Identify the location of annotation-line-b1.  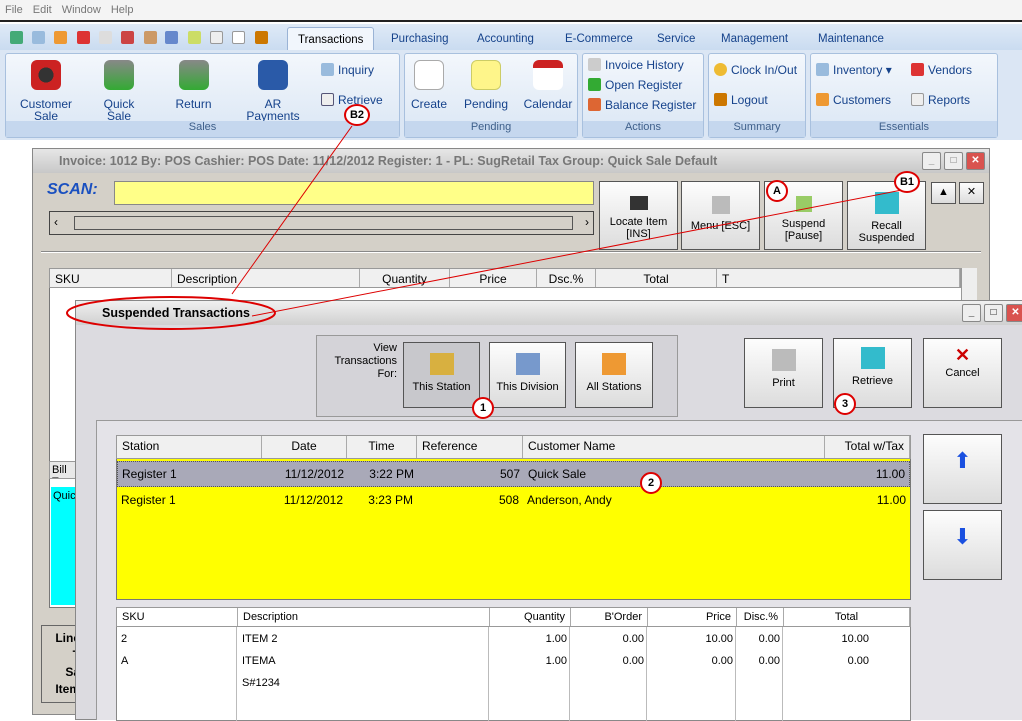
(577, 253).